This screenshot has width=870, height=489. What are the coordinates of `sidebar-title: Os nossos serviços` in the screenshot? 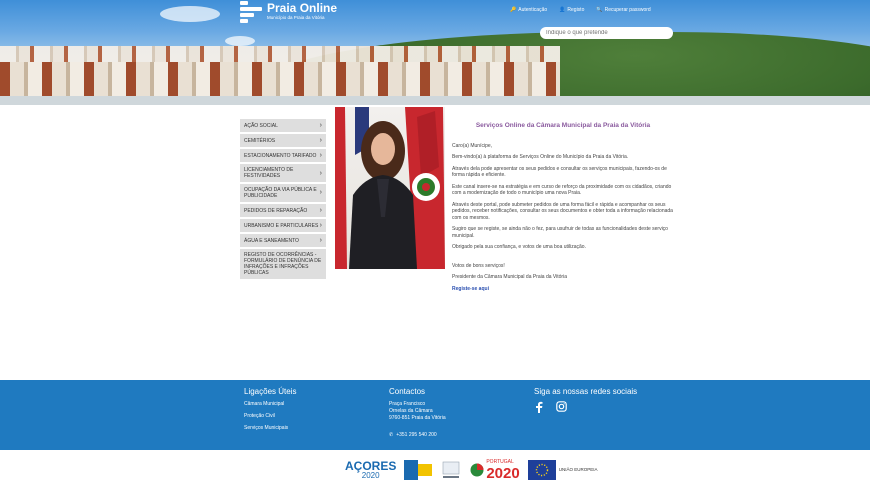 It's located at (274, 109).